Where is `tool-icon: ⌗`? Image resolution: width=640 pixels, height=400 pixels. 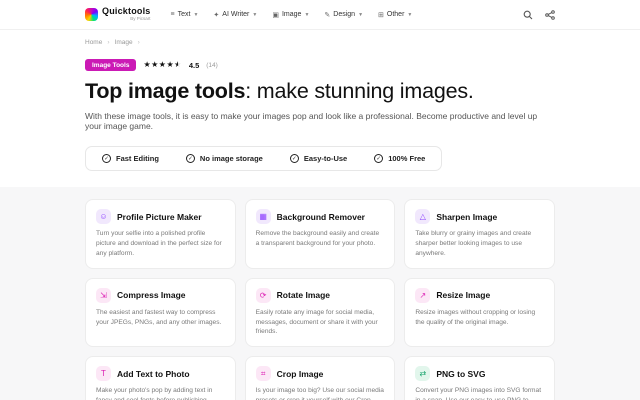 tool-icon: ⌗ is located at coordinates (263, 374).